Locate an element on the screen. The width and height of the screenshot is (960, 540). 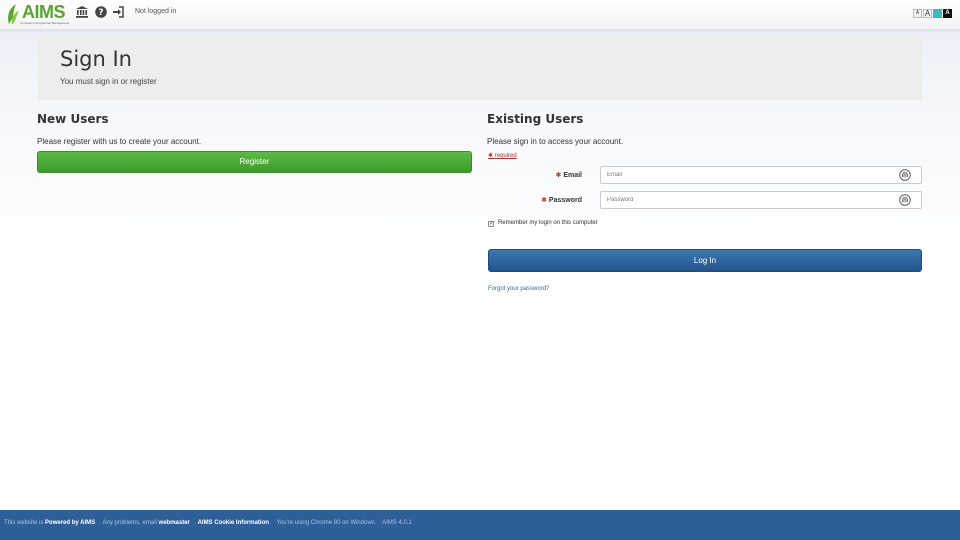
required-label: required is located at coordinates (505, 156).